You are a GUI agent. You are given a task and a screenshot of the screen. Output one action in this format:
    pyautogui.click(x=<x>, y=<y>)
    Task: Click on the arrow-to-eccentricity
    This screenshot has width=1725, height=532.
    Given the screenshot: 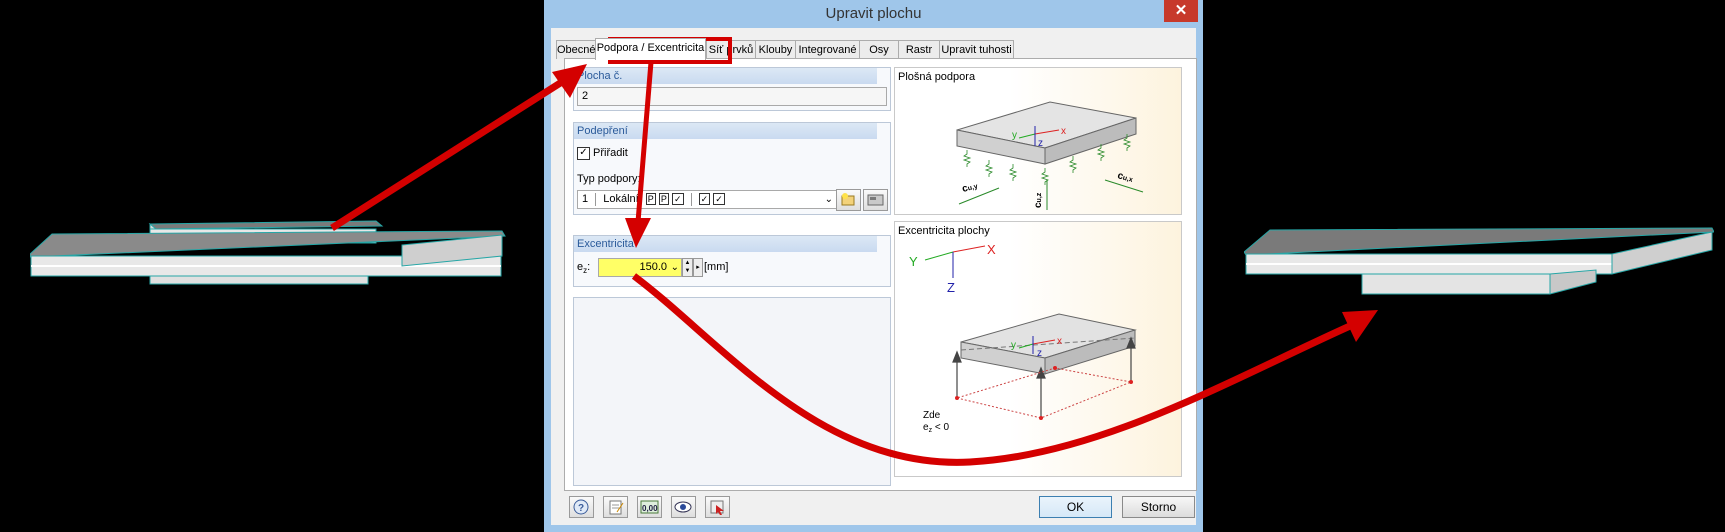 What is the action you would take?
    pyautogui.click(x=644, y=142)
    